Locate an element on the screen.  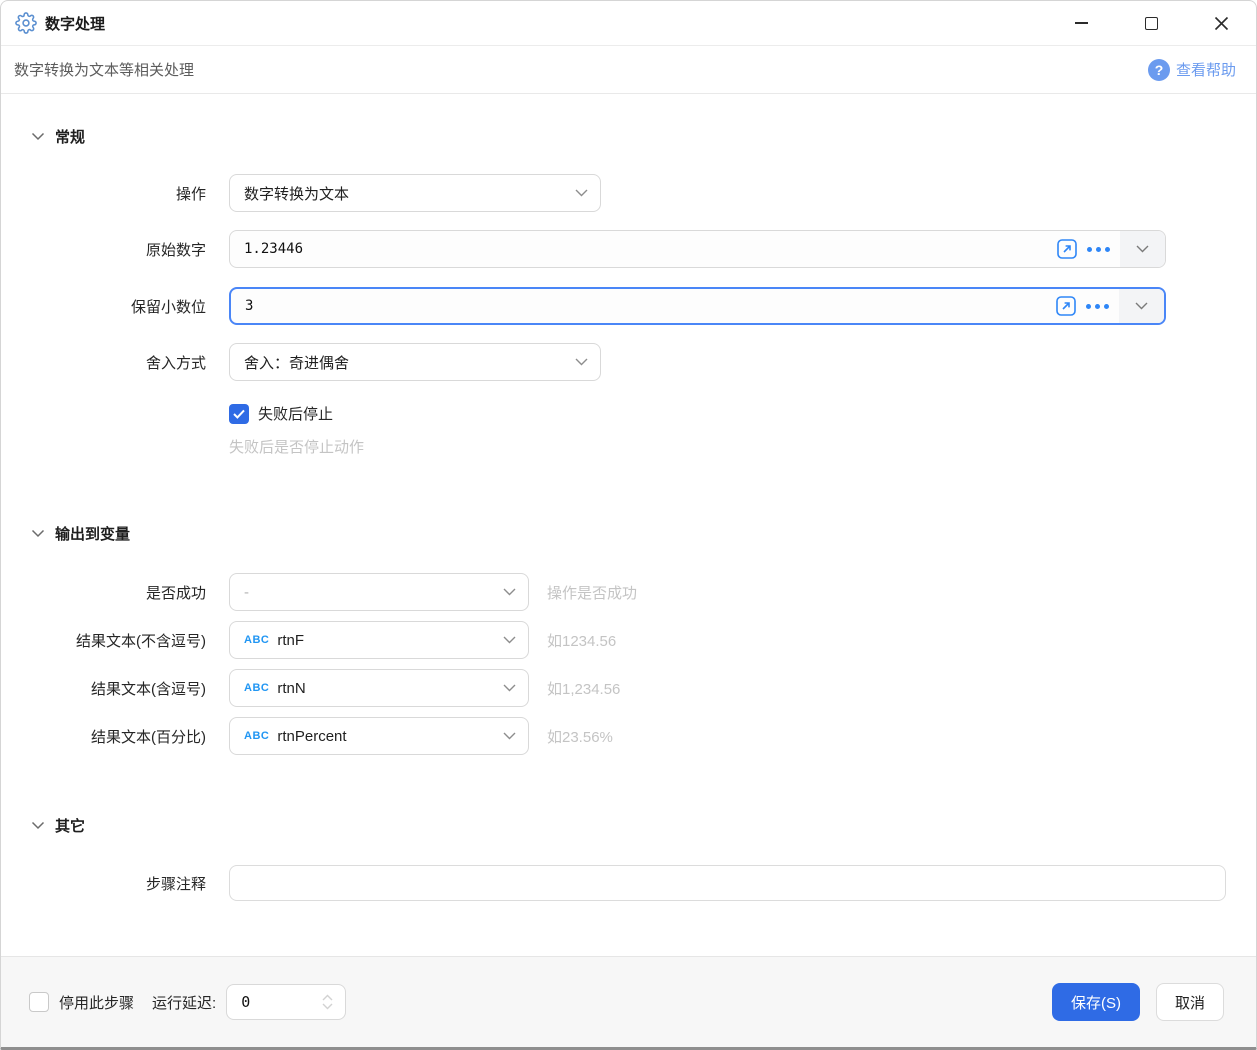
success-select: - is located at coordinates (379, 592).